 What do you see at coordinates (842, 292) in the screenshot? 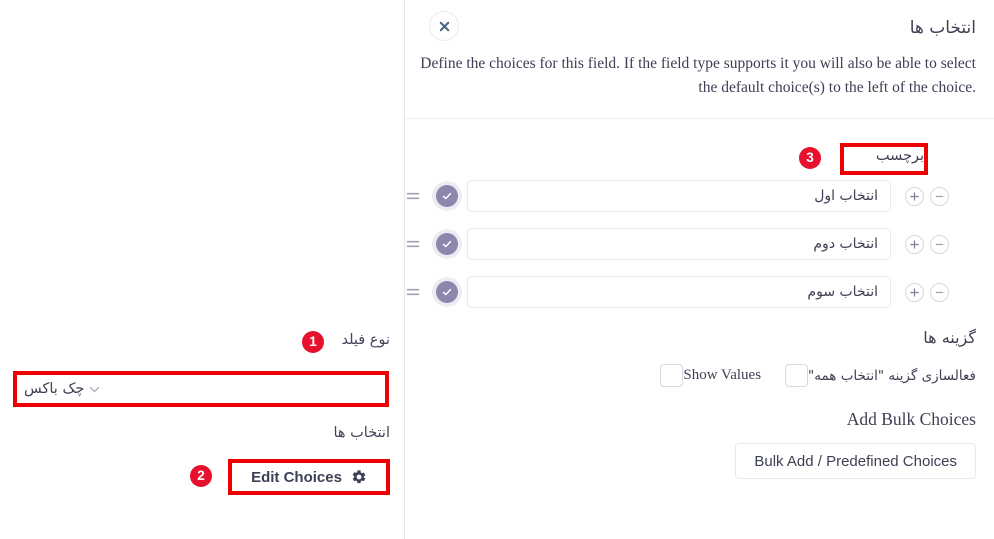
I see `choice-label-value: انتخاب سوم` at bounding box center [842, 292].